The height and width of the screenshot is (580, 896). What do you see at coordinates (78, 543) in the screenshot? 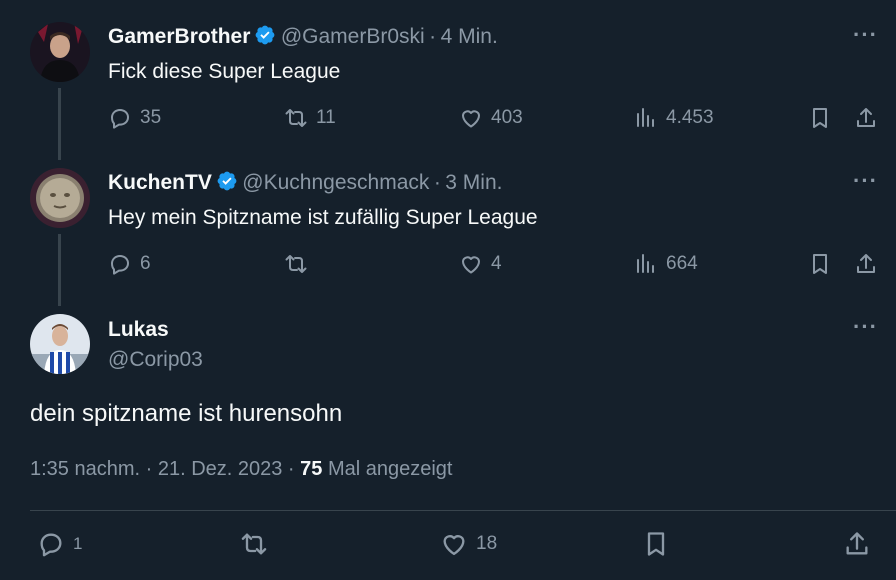
I see `reply-count: 1` at bounding box center [78, 543].